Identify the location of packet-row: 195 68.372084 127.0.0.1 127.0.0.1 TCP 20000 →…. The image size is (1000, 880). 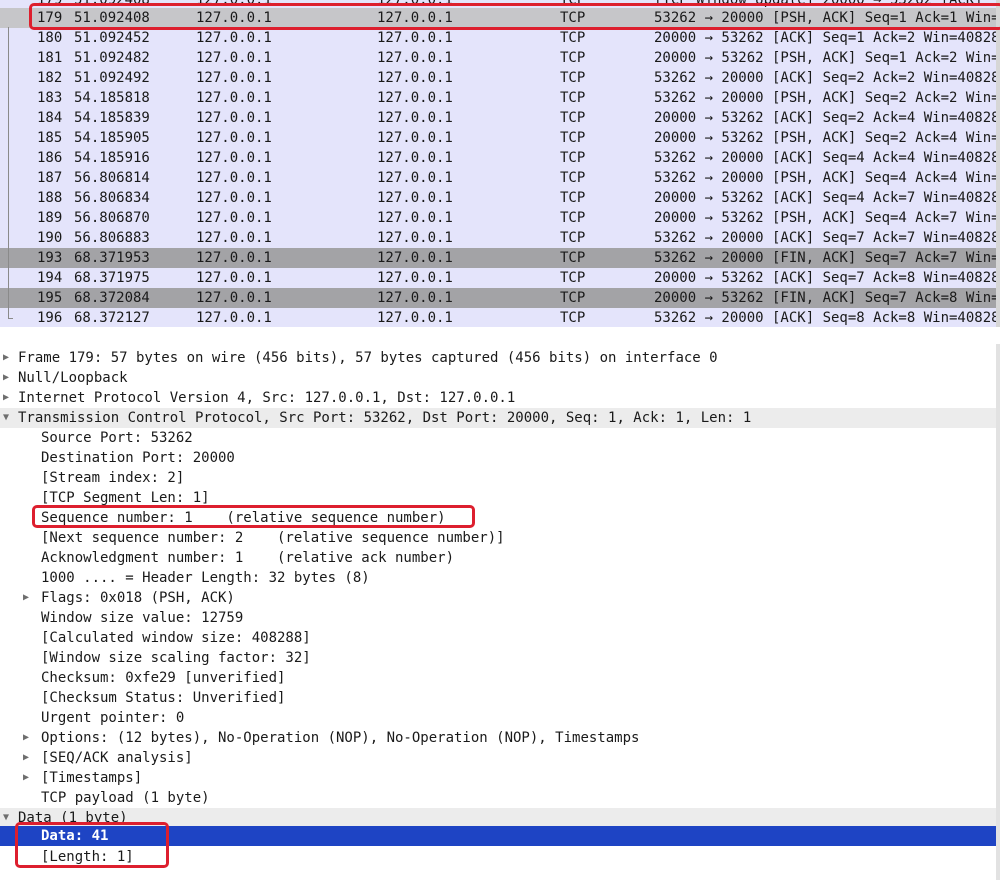
(498, 298).